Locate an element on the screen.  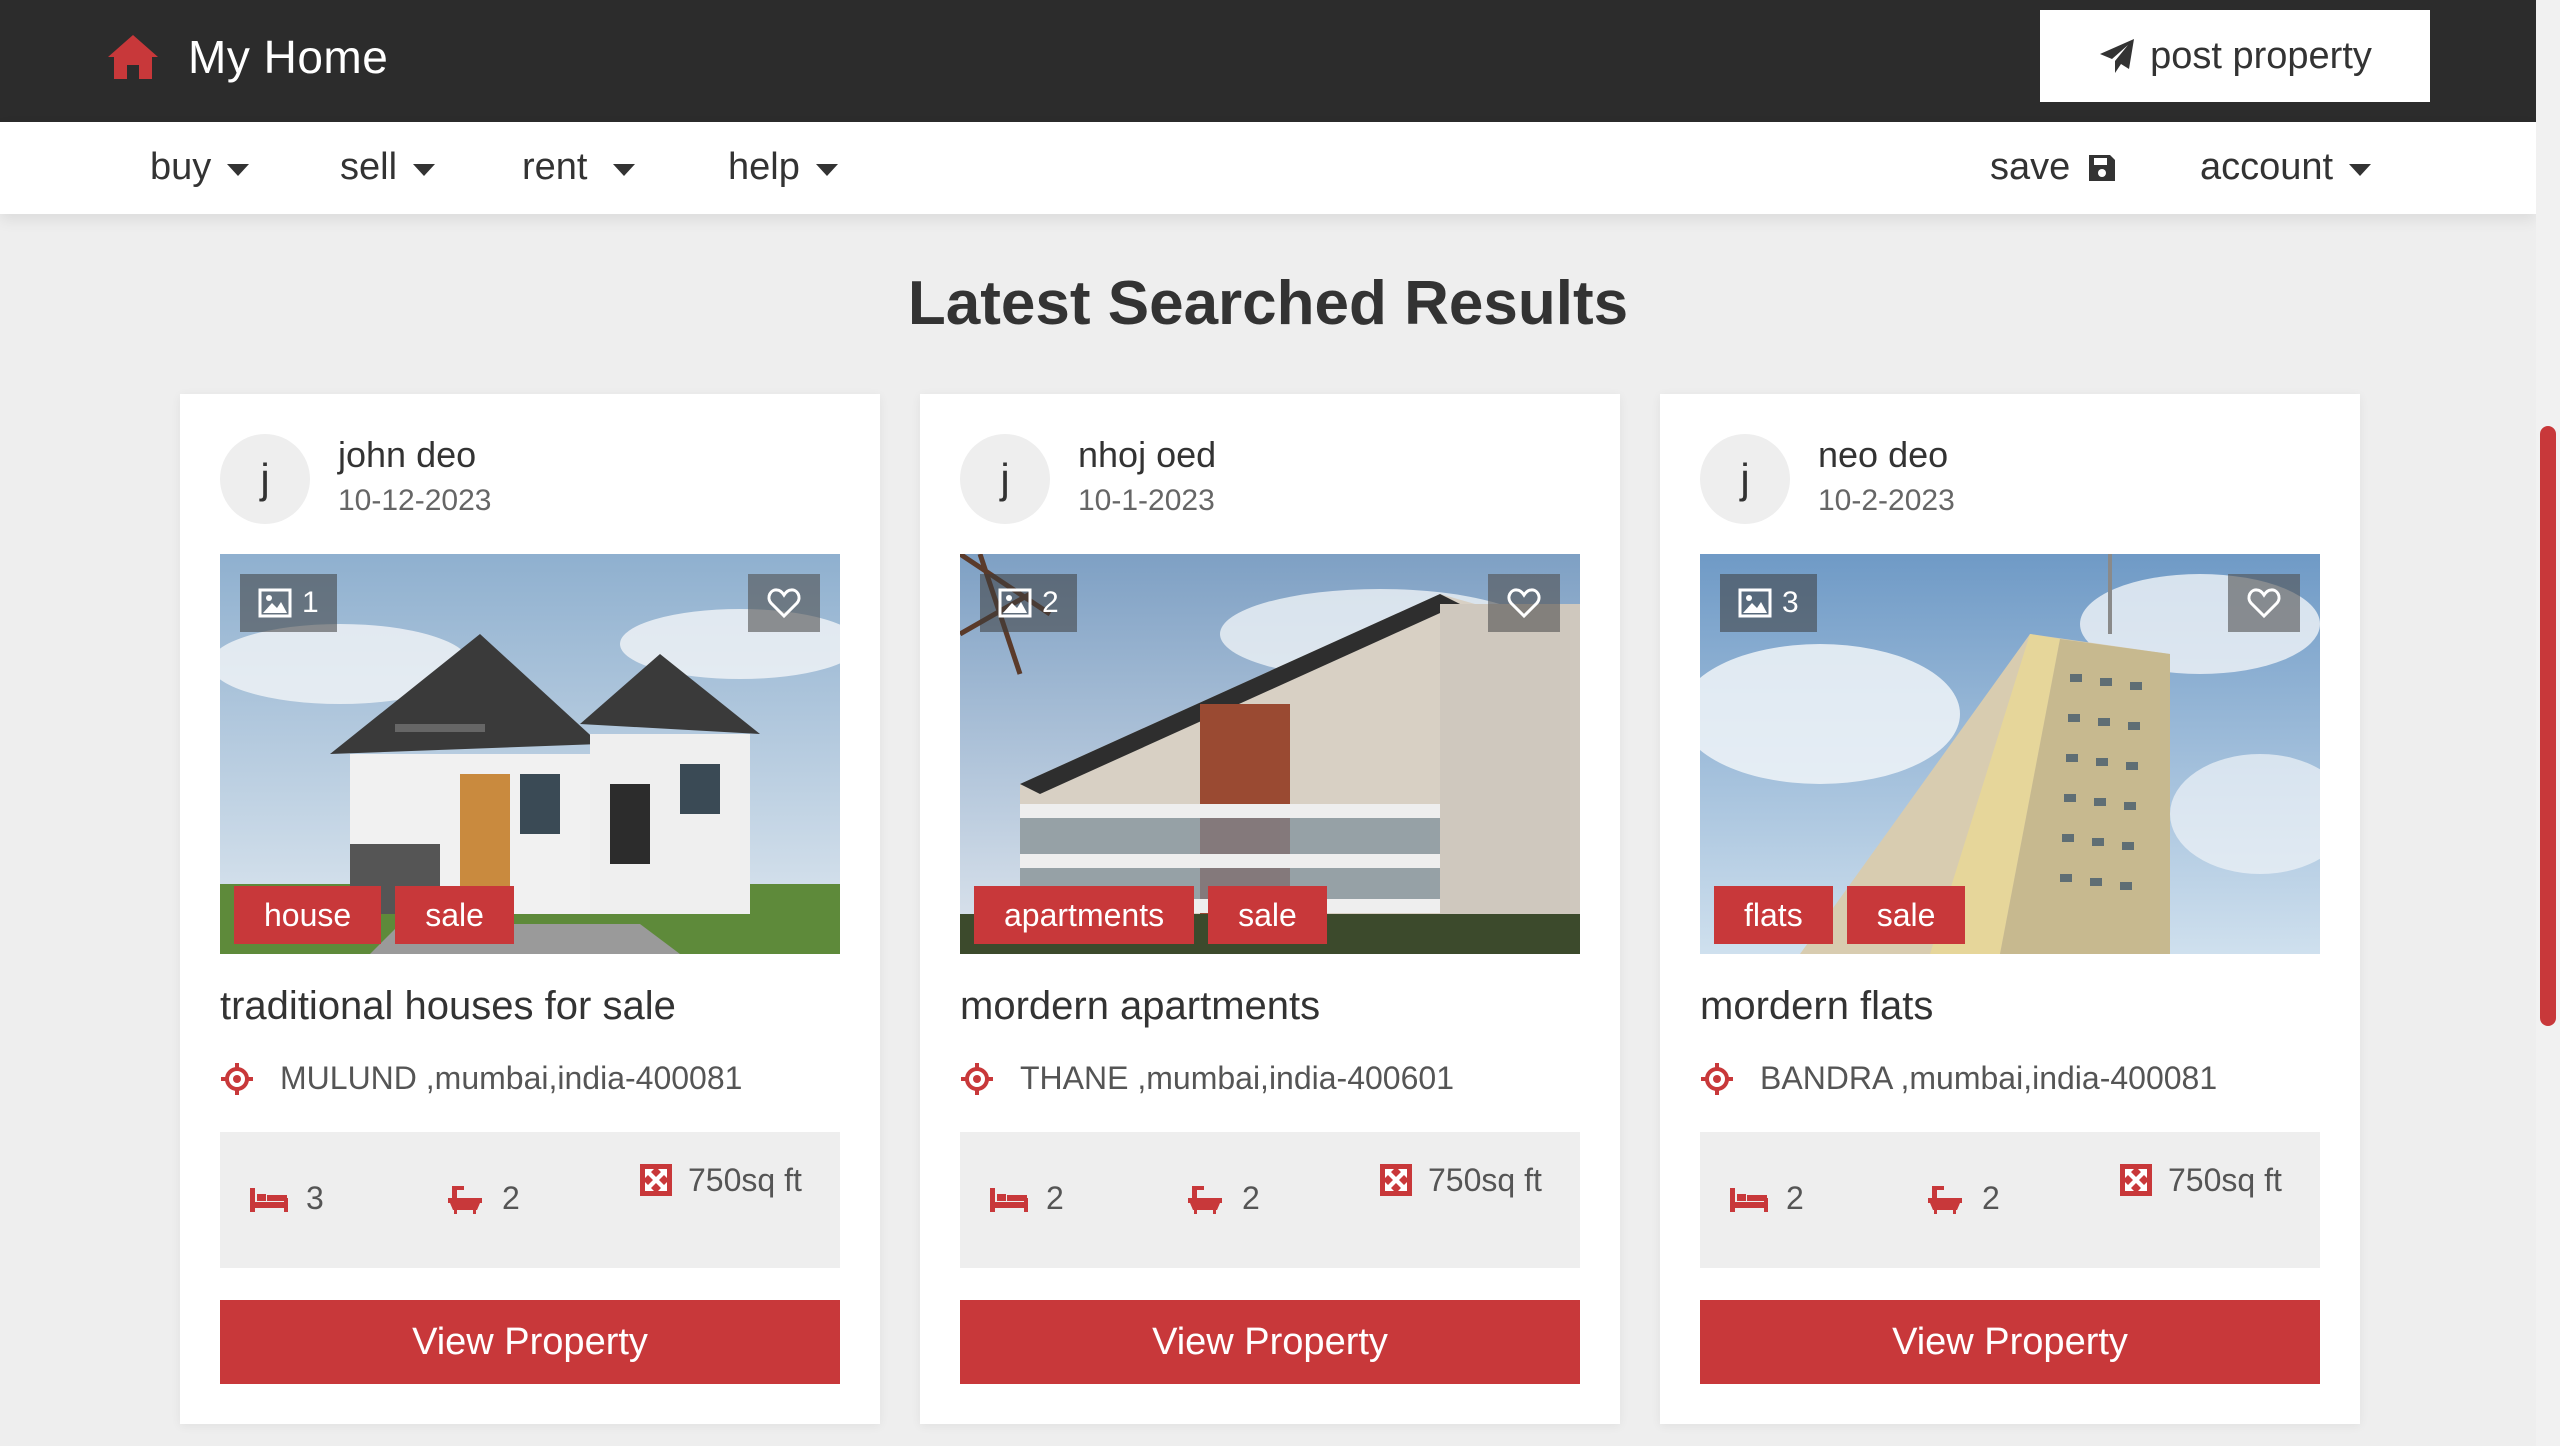
beds-count: 3 is located at coordinates (315, 1198).